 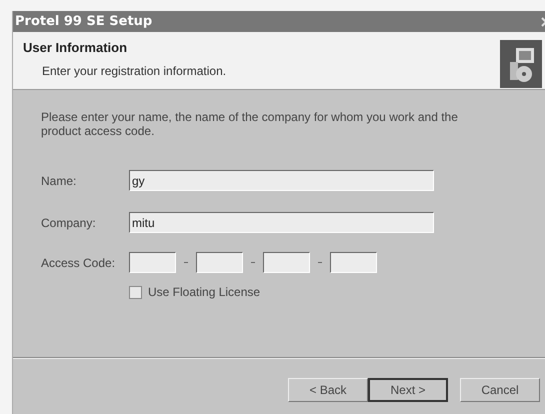 What do you see at coordinates (521, 64) in the screenshot?
I see `setup-computer-icon` at bounding box center [521, 64].